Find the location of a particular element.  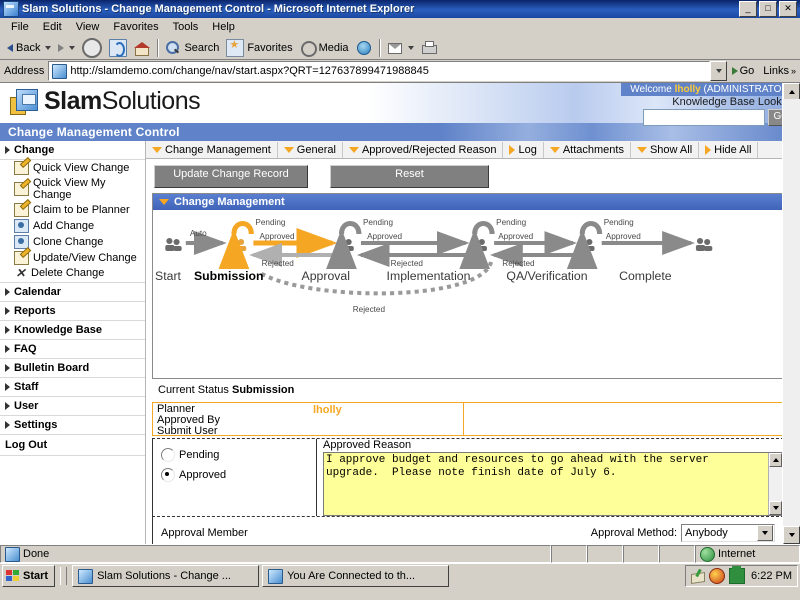

svg-text: Pending is located at coordinates (619, 222).